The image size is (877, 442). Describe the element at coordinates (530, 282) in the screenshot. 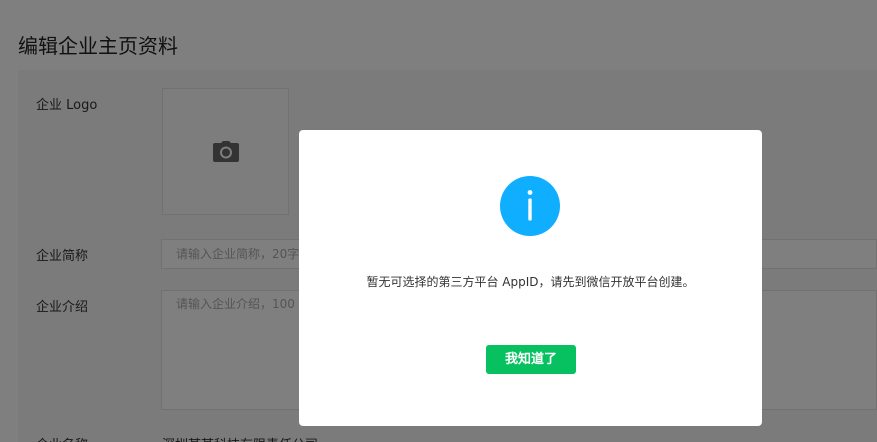

I see `dialog-message: 暂无可选择的第三方平台 AppID，请先到微信开放平台创建。` at that location.